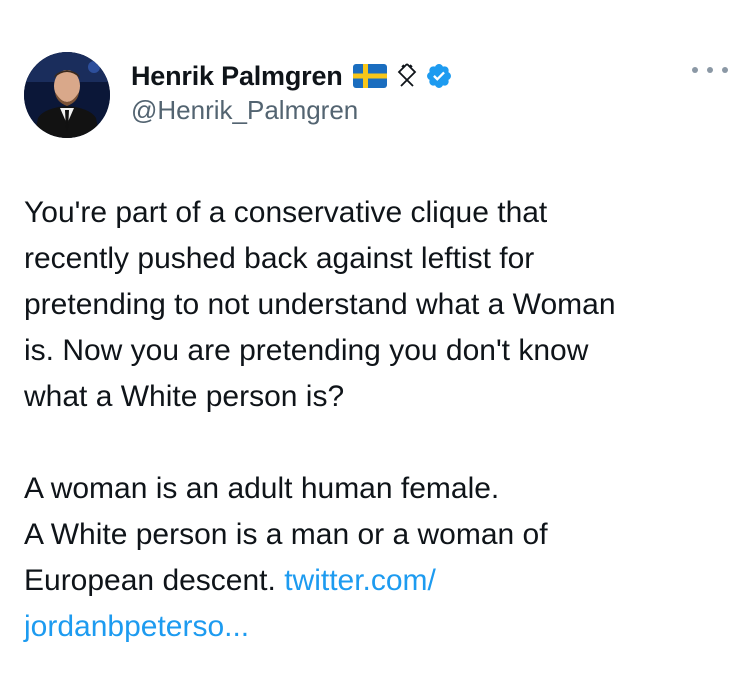  What do you see at coordinates (237, 76) in the screenshot?
I see `display-name: Henrik Palmgren` at bounding box center [237, 76].